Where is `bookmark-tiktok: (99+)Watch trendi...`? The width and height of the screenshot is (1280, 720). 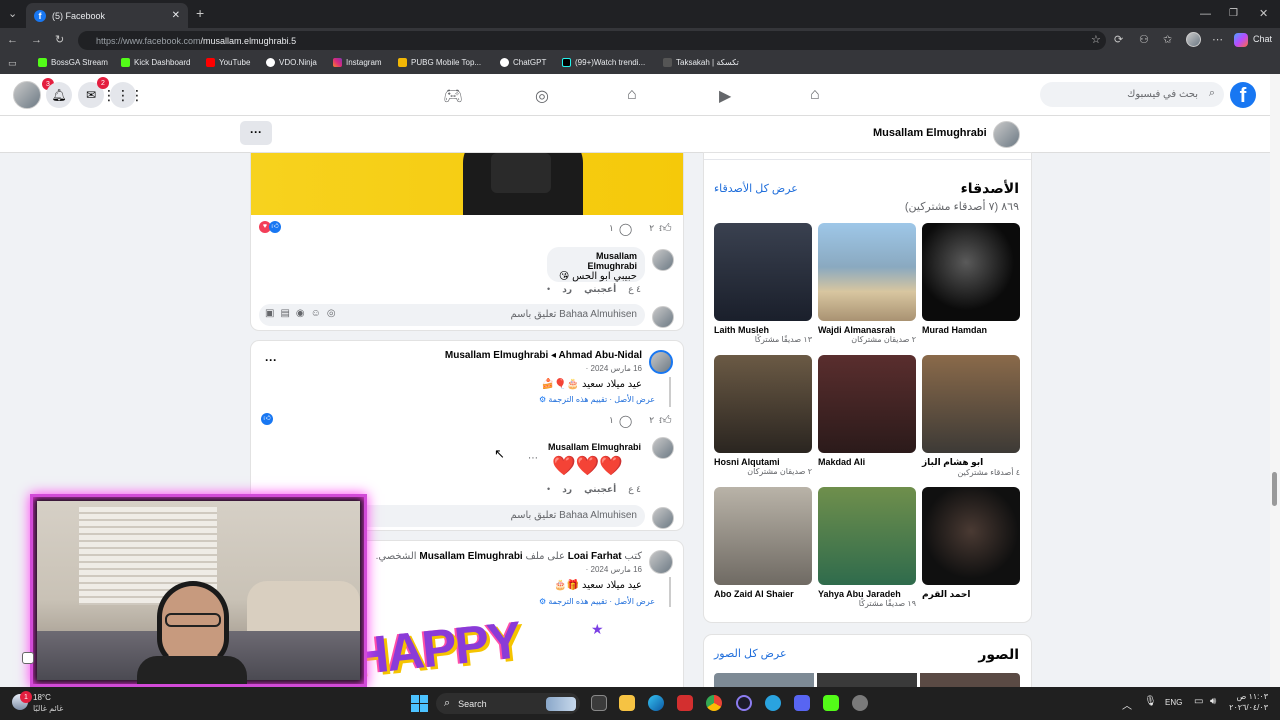 bookmark-tiktok: (99+)Watch trendi... is located at coordinates (603, 62).